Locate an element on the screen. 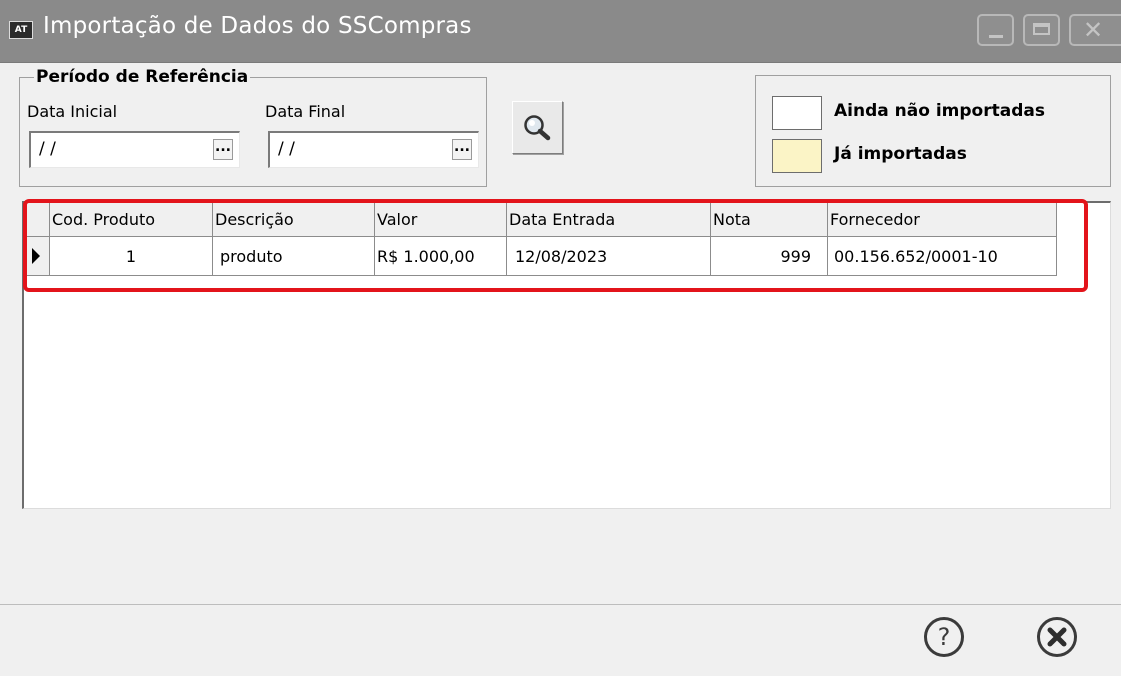 The image size is (1121, 676). magnifier-icon is located at coordinates (537, 128).